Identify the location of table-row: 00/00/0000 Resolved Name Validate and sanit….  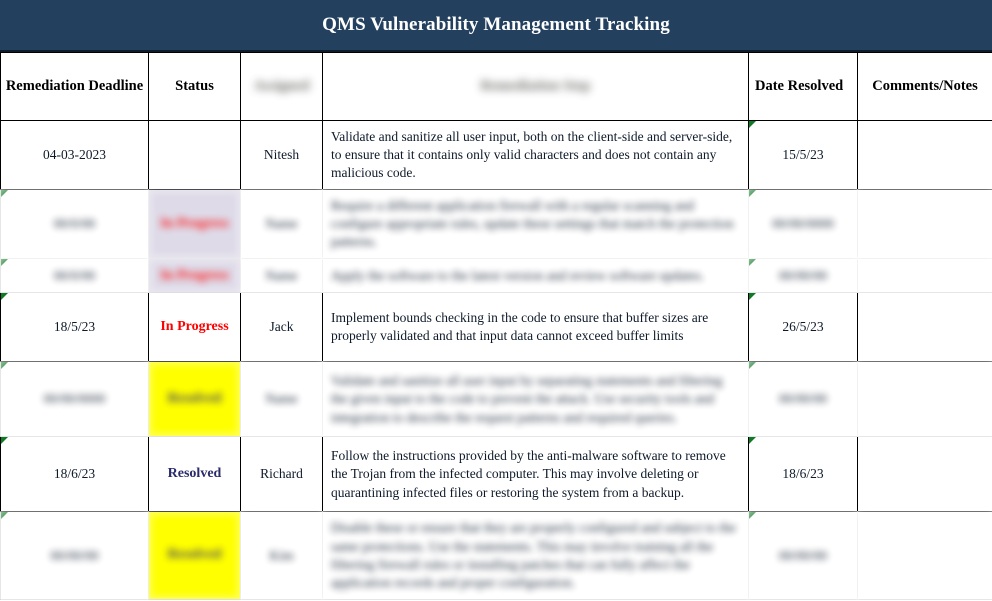
(496, 399).